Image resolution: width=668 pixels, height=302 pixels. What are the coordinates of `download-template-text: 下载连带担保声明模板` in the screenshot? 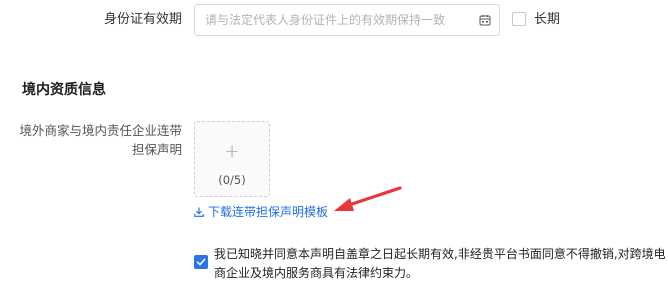 It's located at (268, 212).